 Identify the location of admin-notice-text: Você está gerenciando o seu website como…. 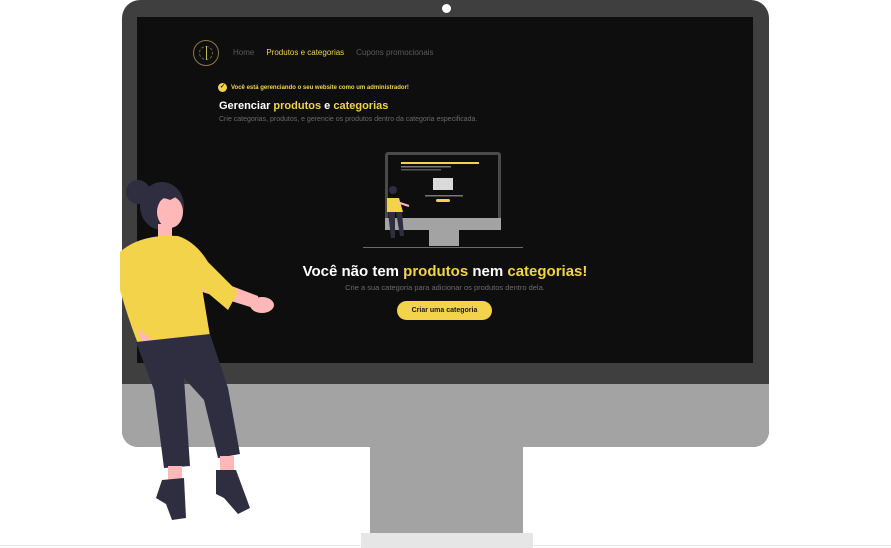
(320, 87).